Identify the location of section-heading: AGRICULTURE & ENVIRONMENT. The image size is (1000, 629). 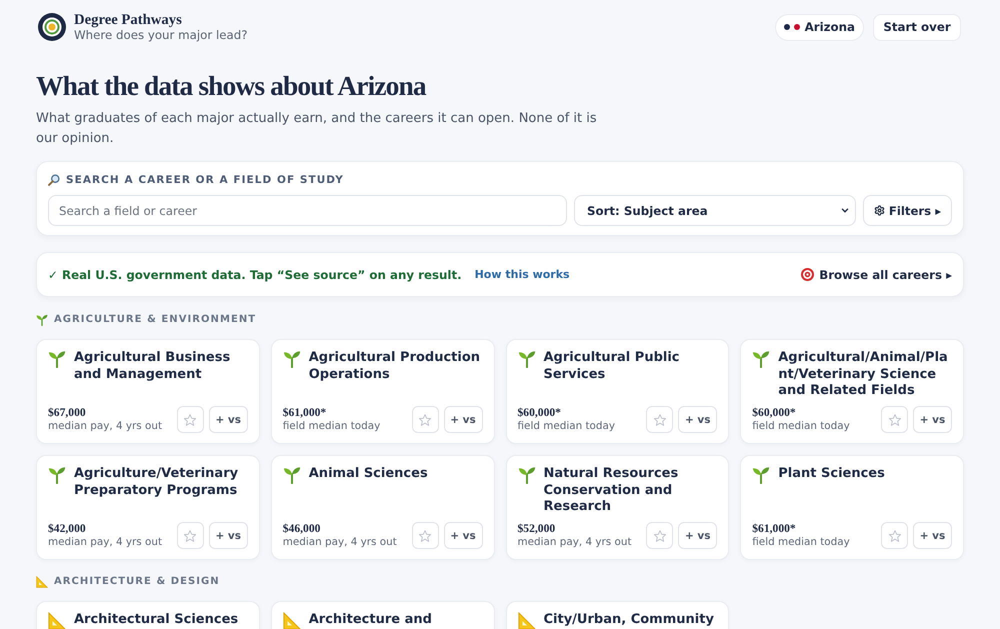
(155, 320).